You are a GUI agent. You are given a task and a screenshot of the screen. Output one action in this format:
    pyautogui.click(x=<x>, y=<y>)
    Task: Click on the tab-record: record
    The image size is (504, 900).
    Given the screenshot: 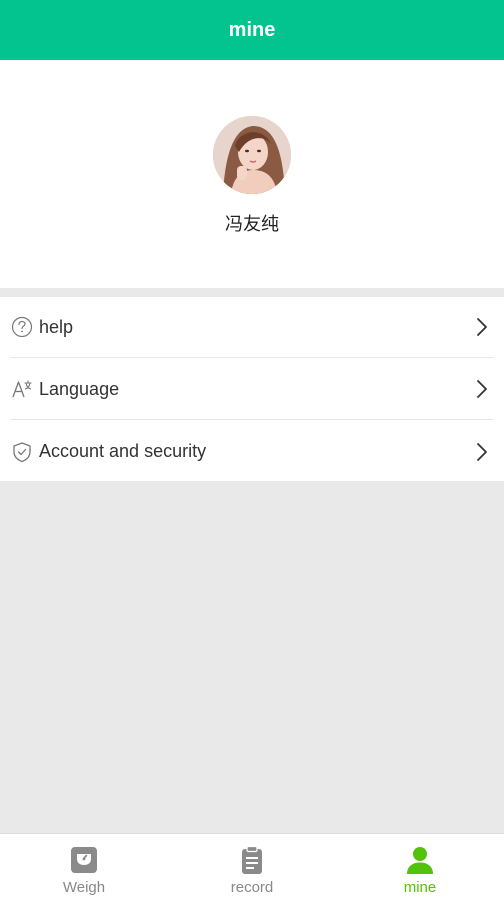 What is the action you would take?
    pyautogui.click(x=252, y=867)
    